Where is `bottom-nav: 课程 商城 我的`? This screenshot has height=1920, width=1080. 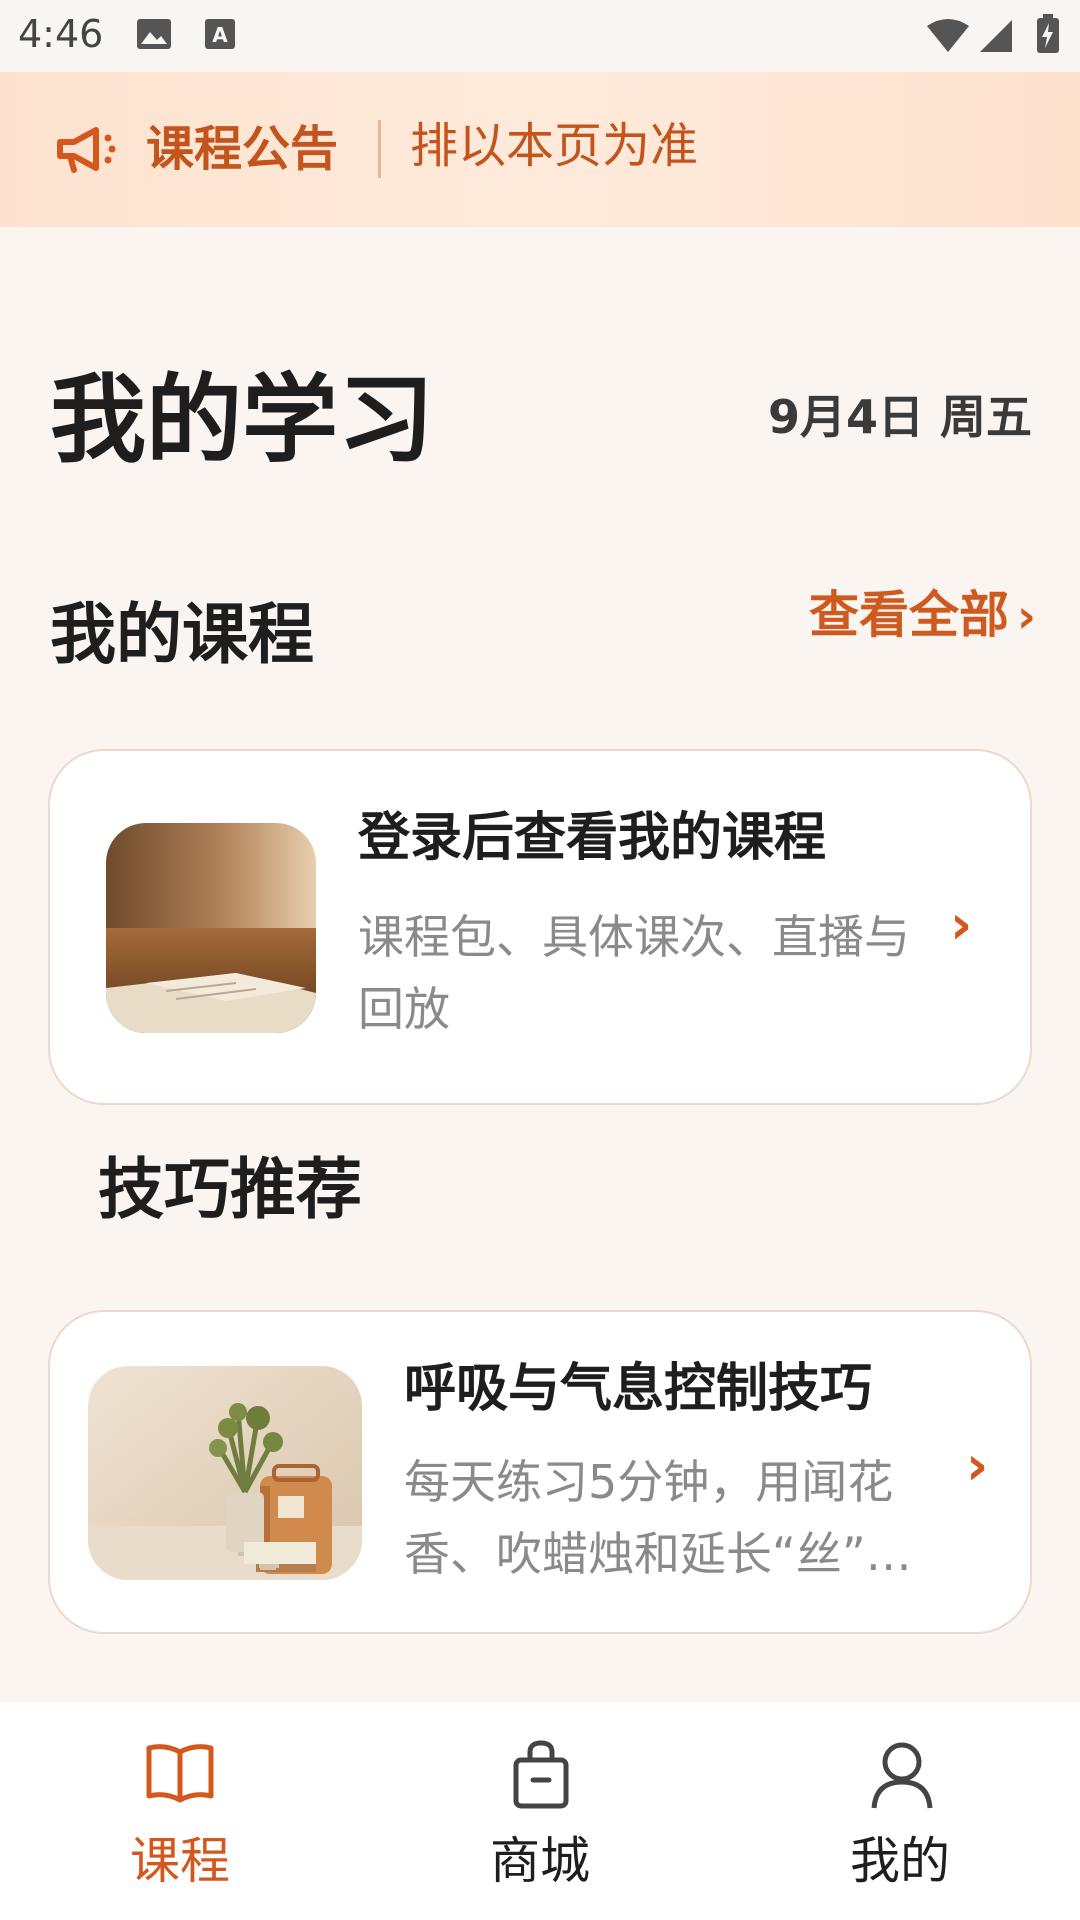 bottom-nav: 课程 商城 我的 is located at coordinates (540, 1811).